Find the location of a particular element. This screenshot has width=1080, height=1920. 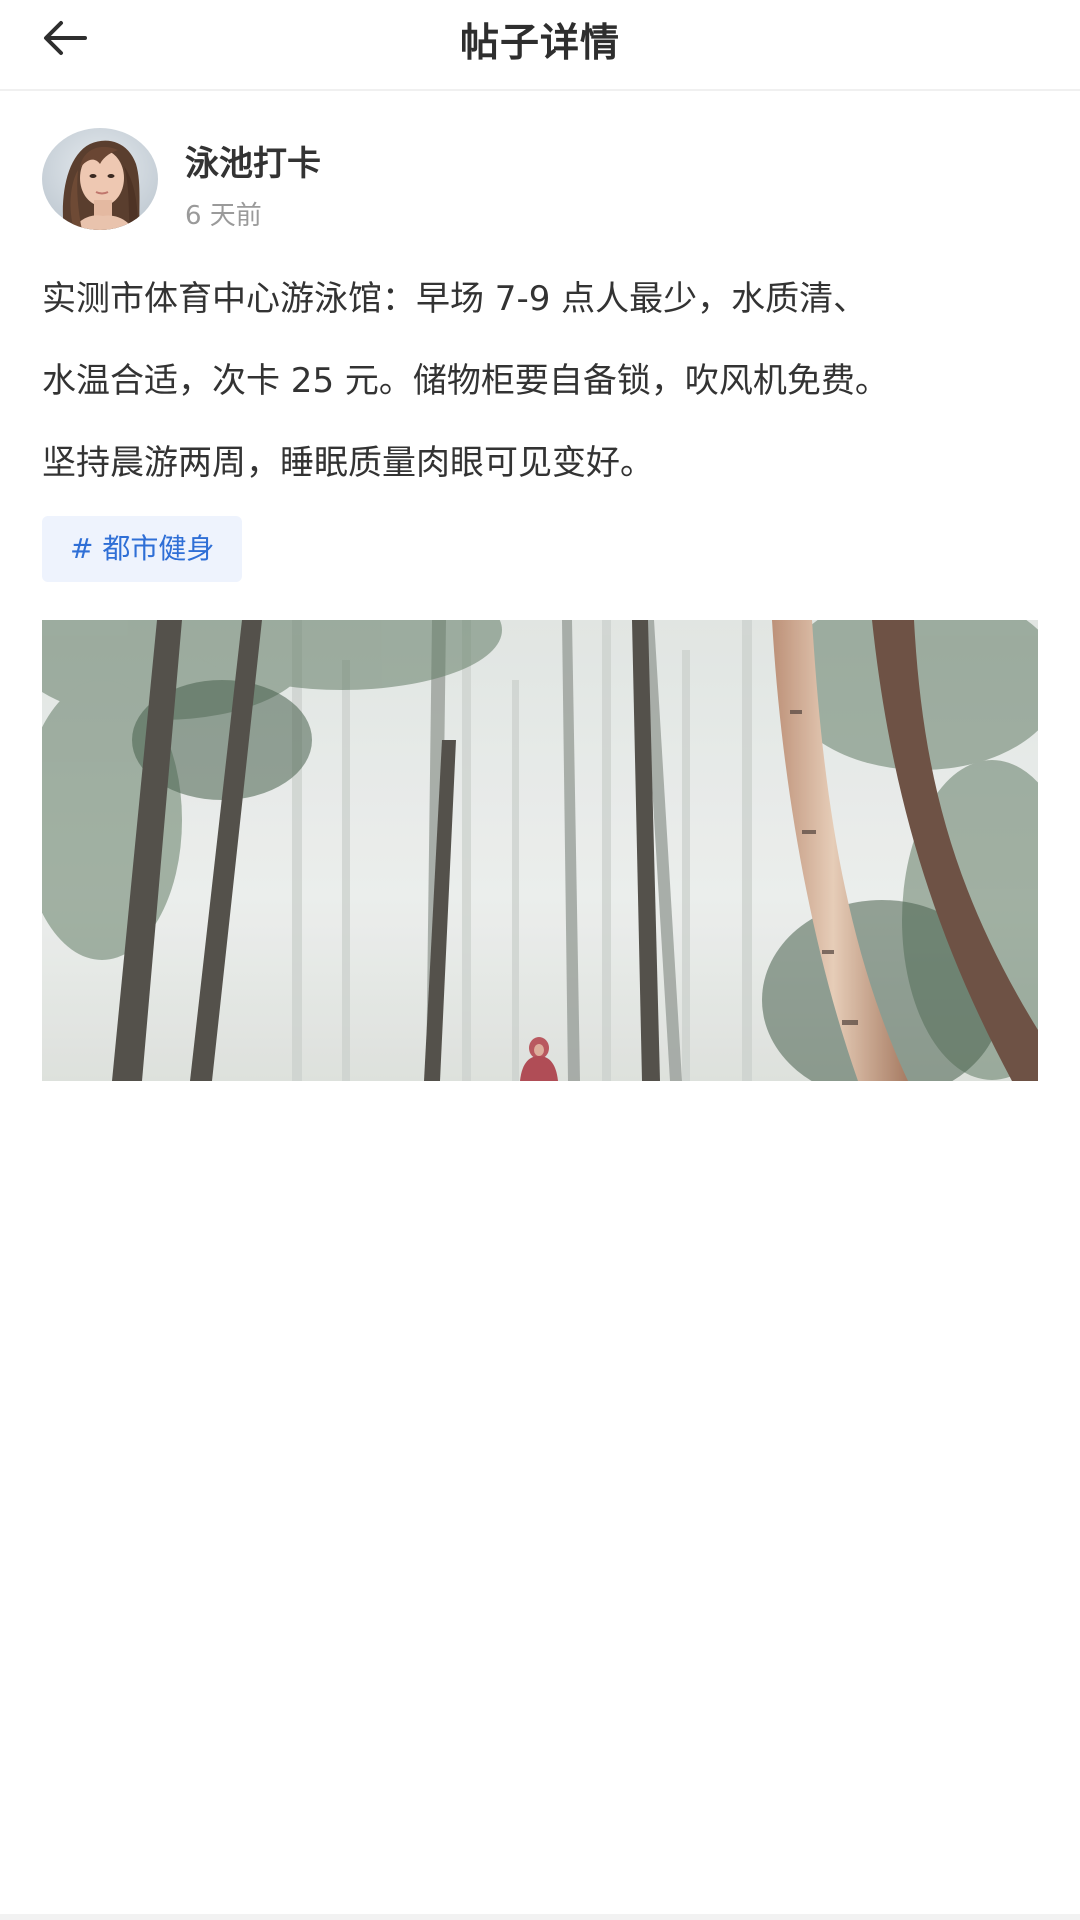

topic-tag: # 都市健身 is located at coordinates (142, 549).